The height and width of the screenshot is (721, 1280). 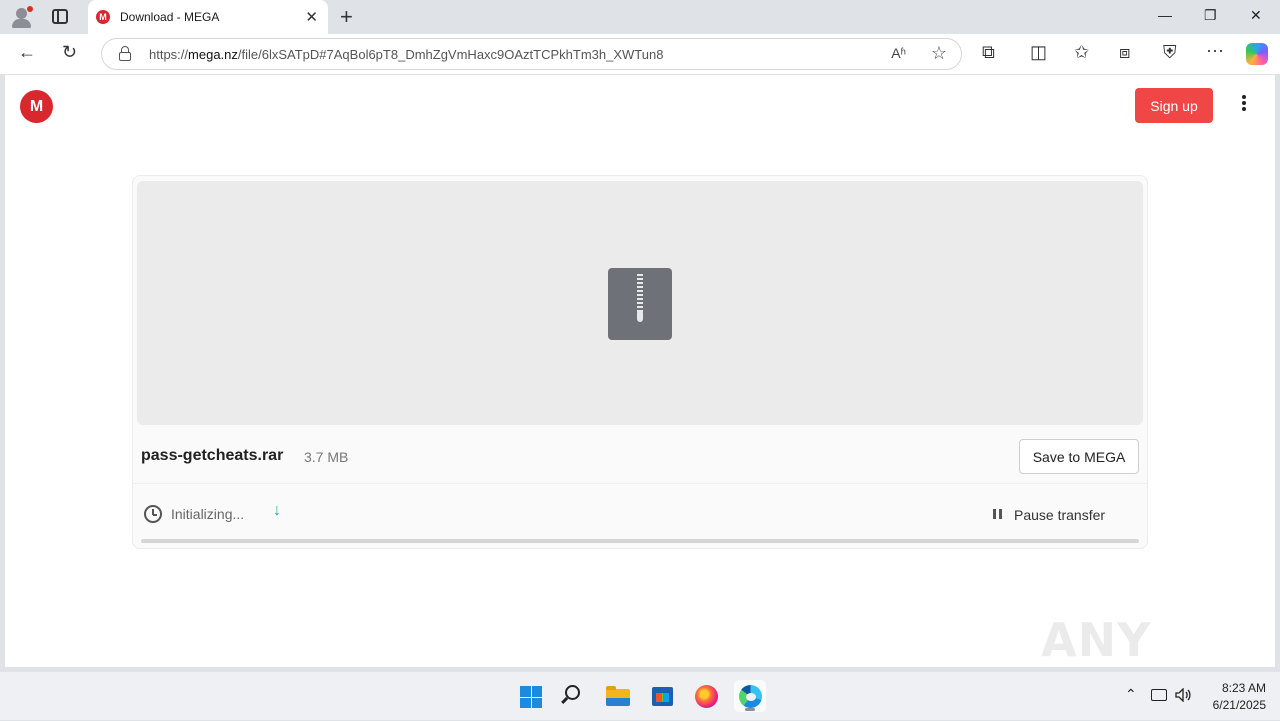 I want to click on close-window-button: ✕, so click(x=1256, y=15).